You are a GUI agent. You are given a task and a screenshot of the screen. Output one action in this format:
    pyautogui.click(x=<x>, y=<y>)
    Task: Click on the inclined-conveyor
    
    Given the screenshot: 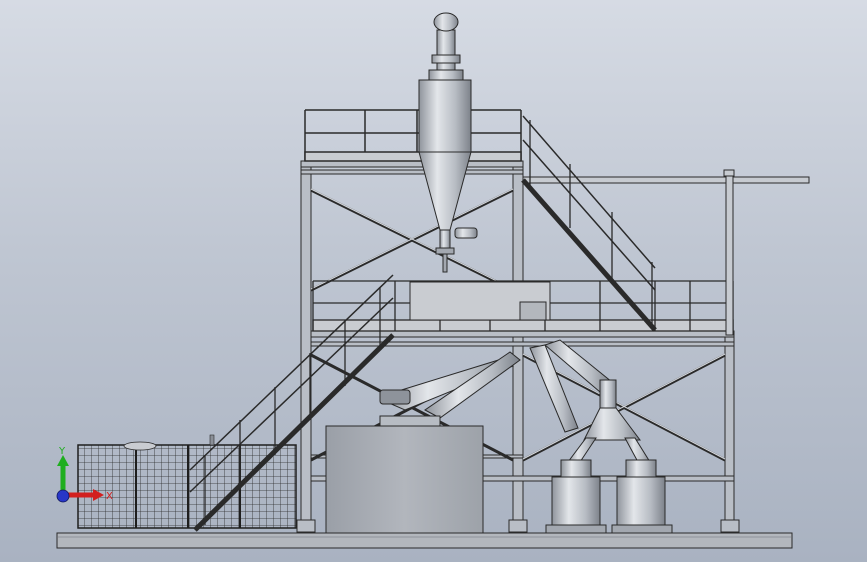 What is the action you would take?
    pyautogui.click(x=450, y=385)
    